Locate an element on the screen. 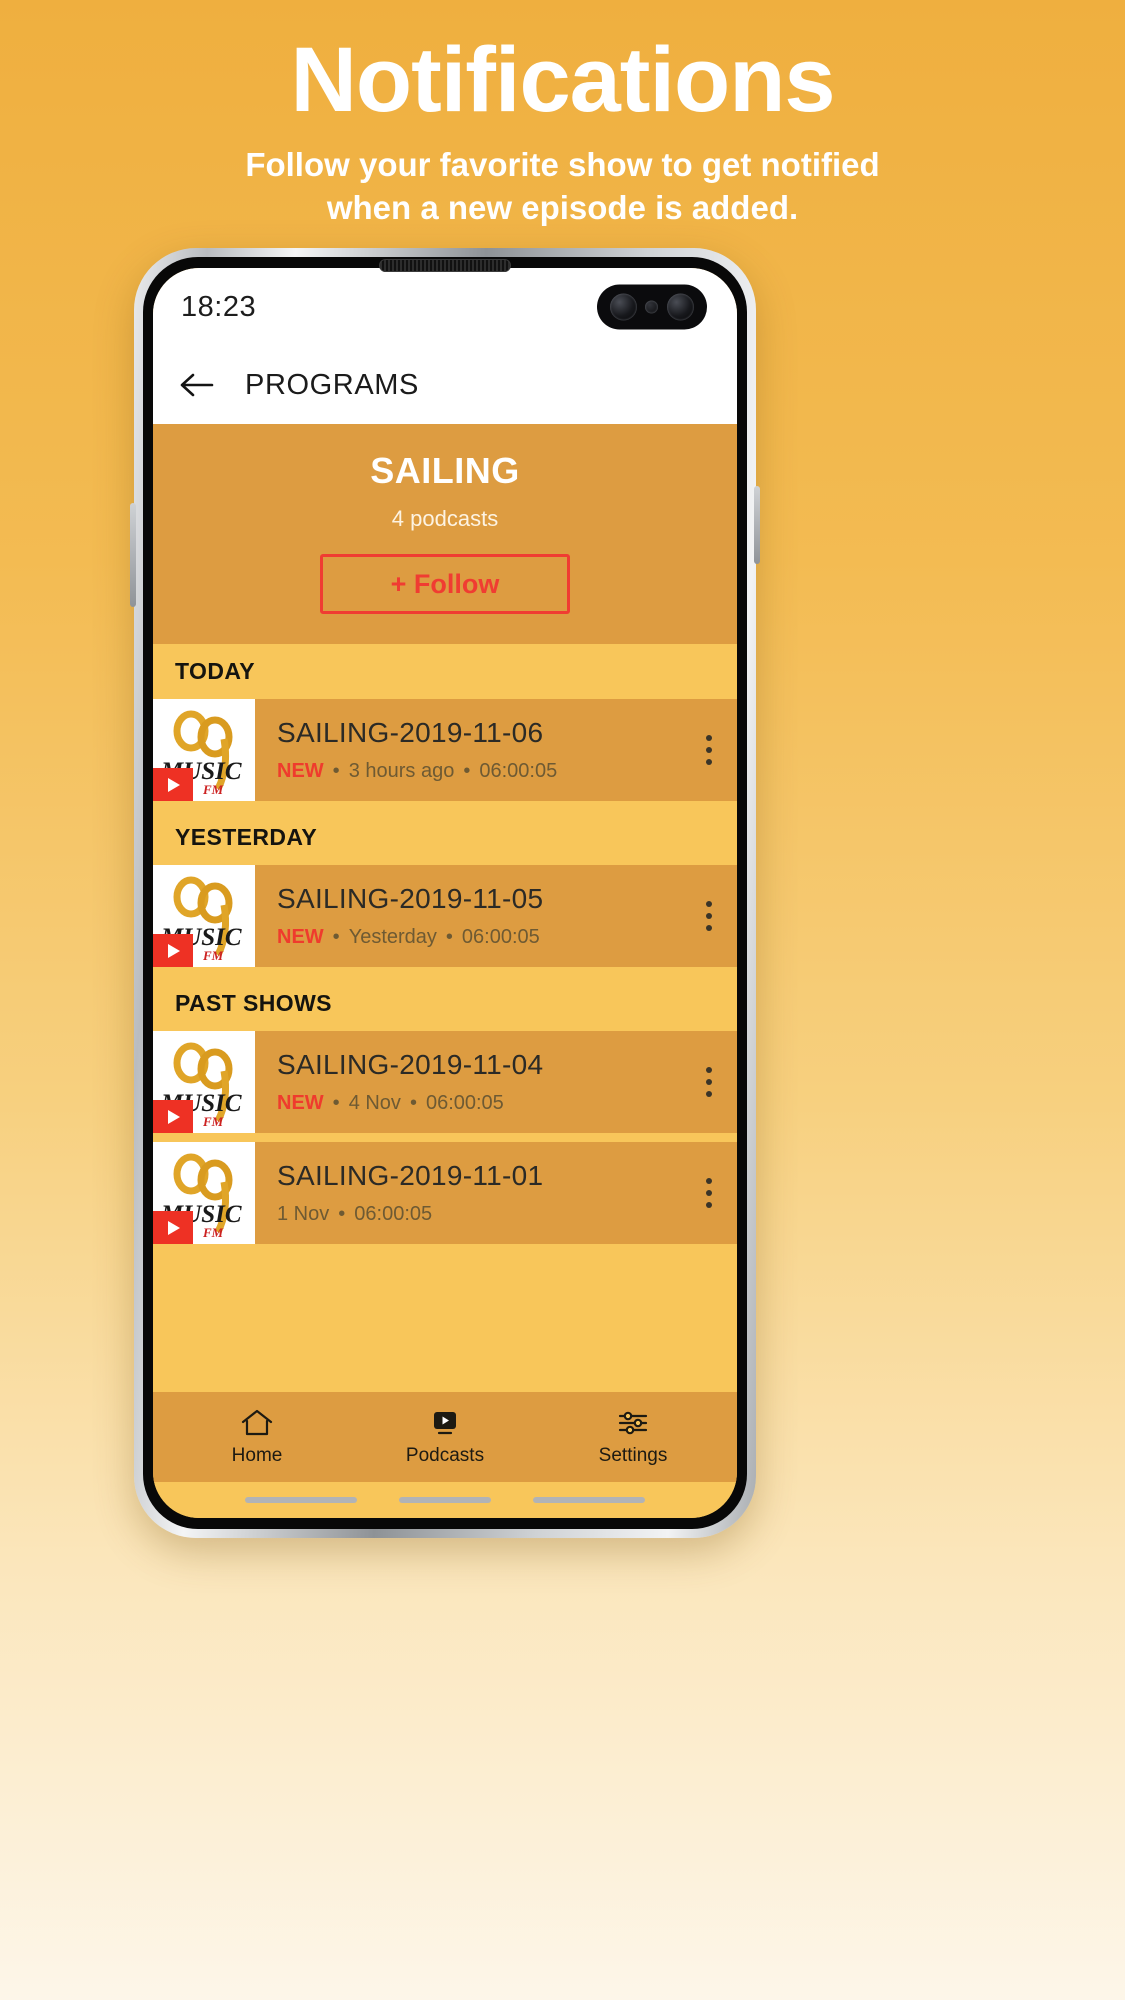 This screenshot has height=2000, width=1125. nav-back-icon is located at coordinates (589, 1500).